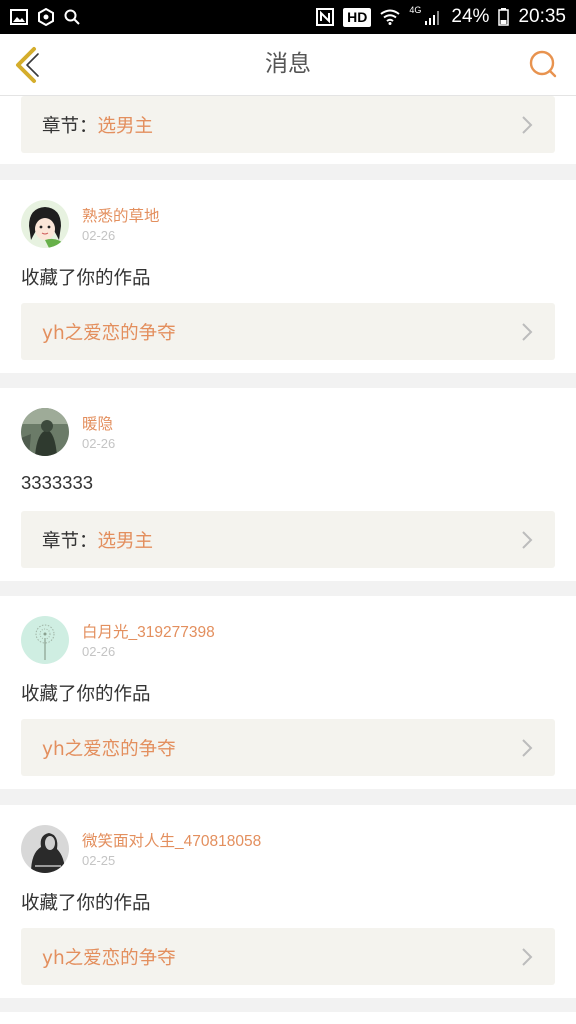 The height and width of the screenshot is (1024, 576). What do you see at coordinates (357, 17) in the screenshot?
I see `hd-badge: HD` at bounding box center [357, 17].